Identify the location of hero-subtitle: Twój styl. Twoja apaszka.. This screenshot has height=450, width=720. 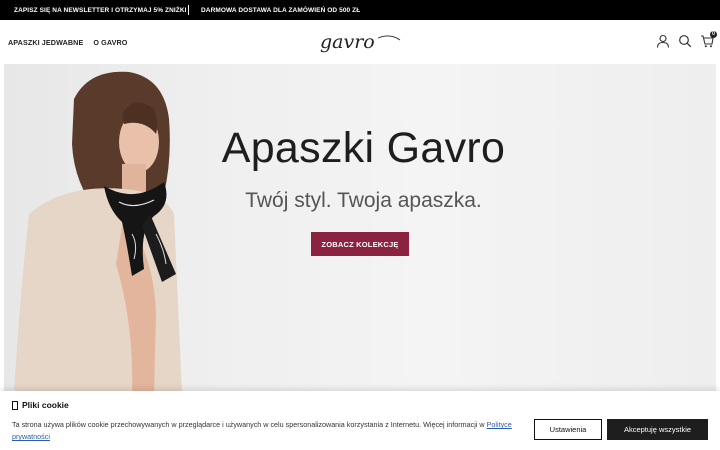
(363, 200).